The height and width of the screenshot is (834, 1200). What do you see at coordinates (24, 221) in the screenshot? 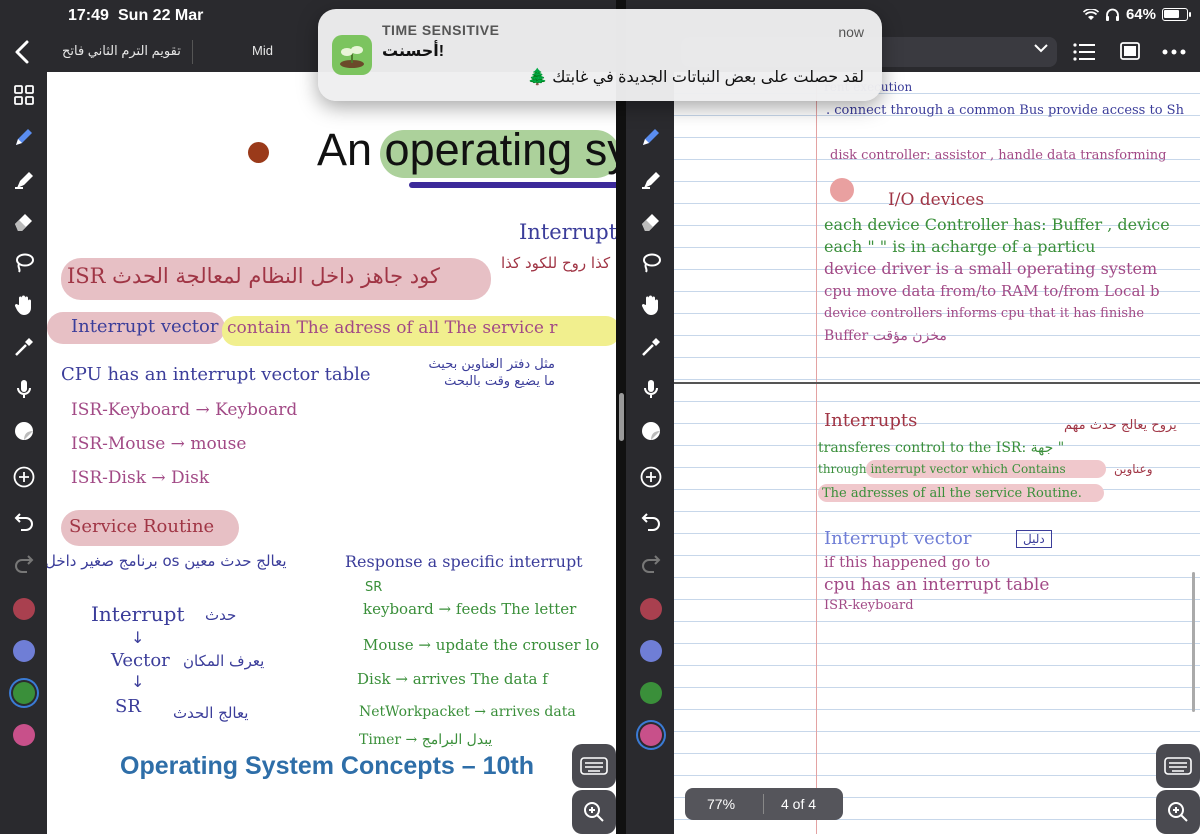
I see `eraser-tool-icon` at bounding box center [24, 221].